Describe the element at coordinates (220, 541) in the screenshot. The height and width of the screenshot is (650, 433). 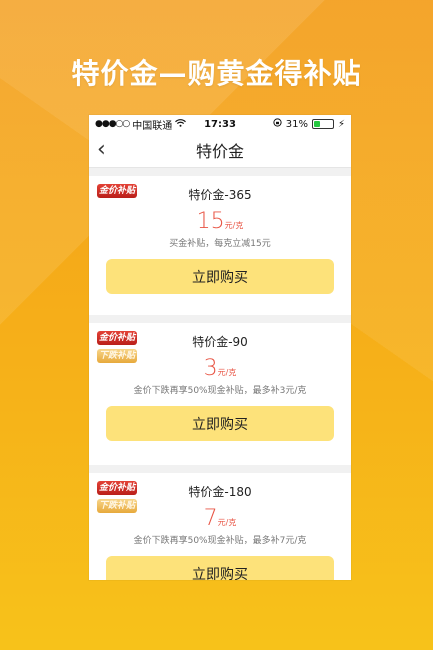
I see `product-desc: 金价下跌再享50%现金补贴，最多补7元/克` at that location.